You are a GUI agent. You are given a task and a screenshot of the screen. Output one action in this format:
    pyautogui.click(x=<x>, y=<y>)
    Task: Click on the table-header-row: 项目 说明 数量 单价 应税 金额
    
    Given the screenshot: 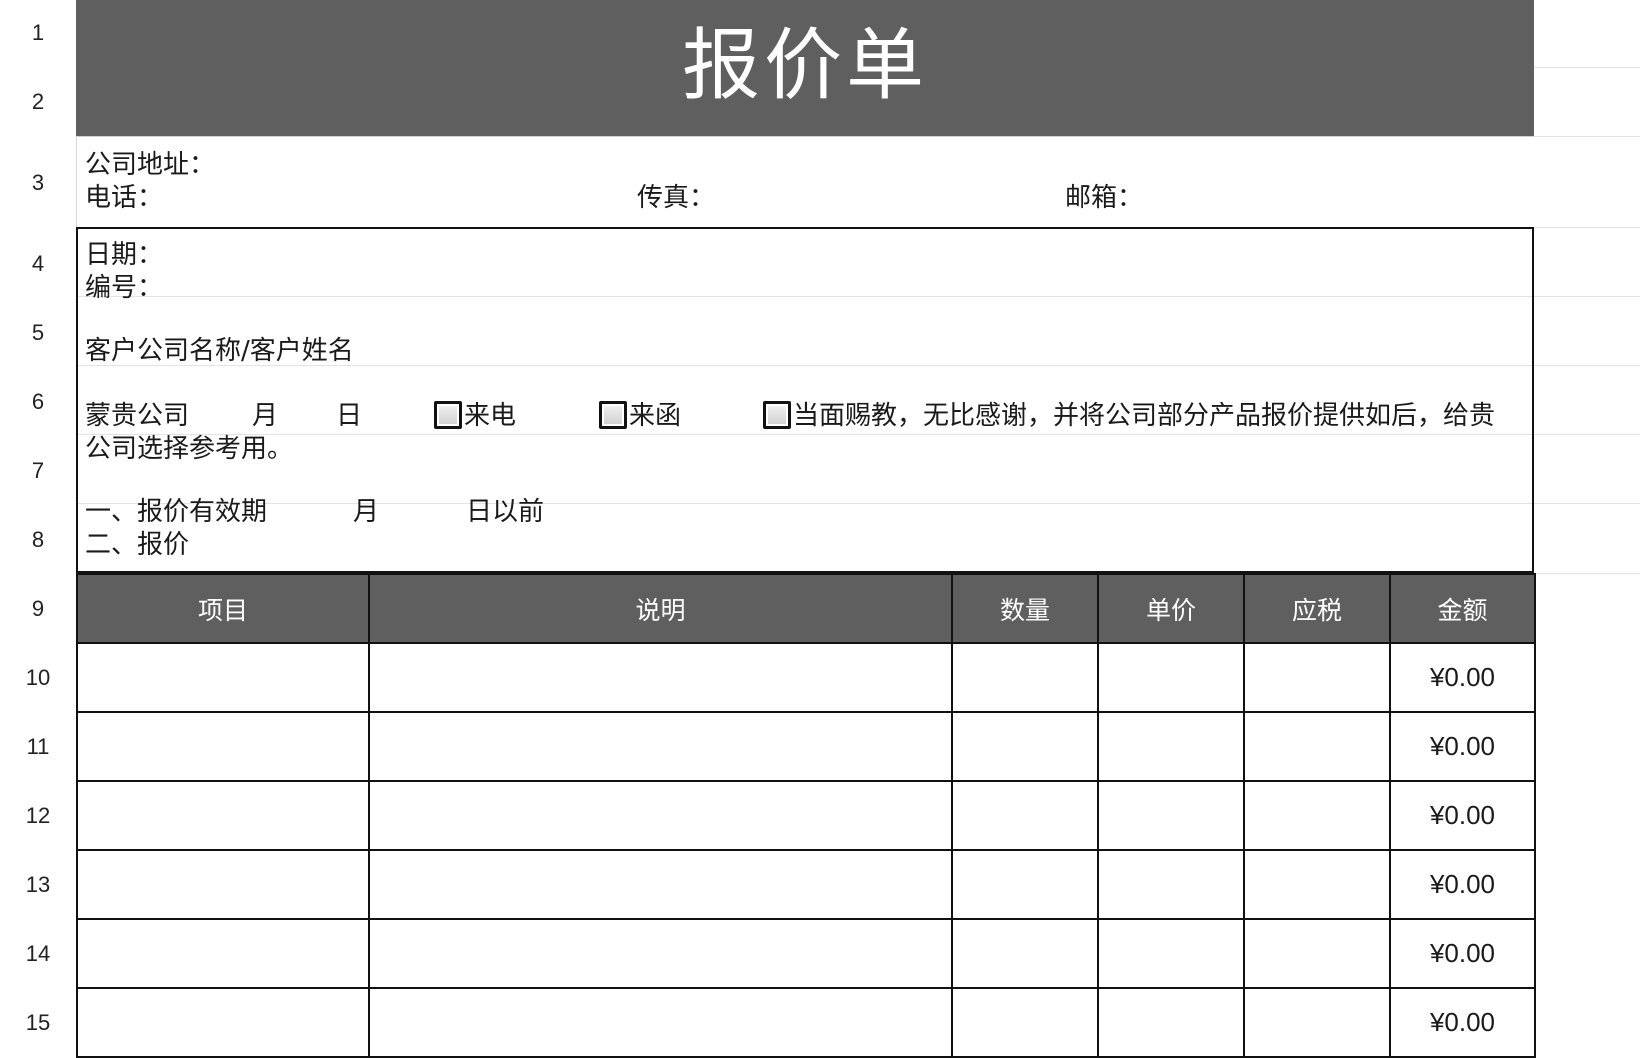 What is the action you would take?
    pyautogui.click(x=806, y=608)
    